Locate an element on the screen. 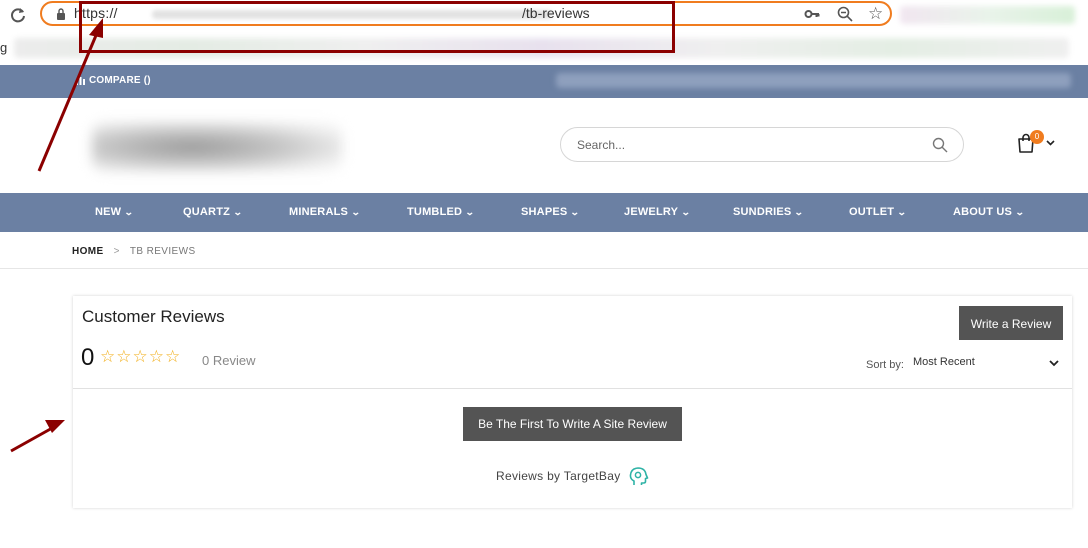 This screenshot has width=1088, height=548. reviews-title: Customer Reviews is located at coordinates (153, 316).